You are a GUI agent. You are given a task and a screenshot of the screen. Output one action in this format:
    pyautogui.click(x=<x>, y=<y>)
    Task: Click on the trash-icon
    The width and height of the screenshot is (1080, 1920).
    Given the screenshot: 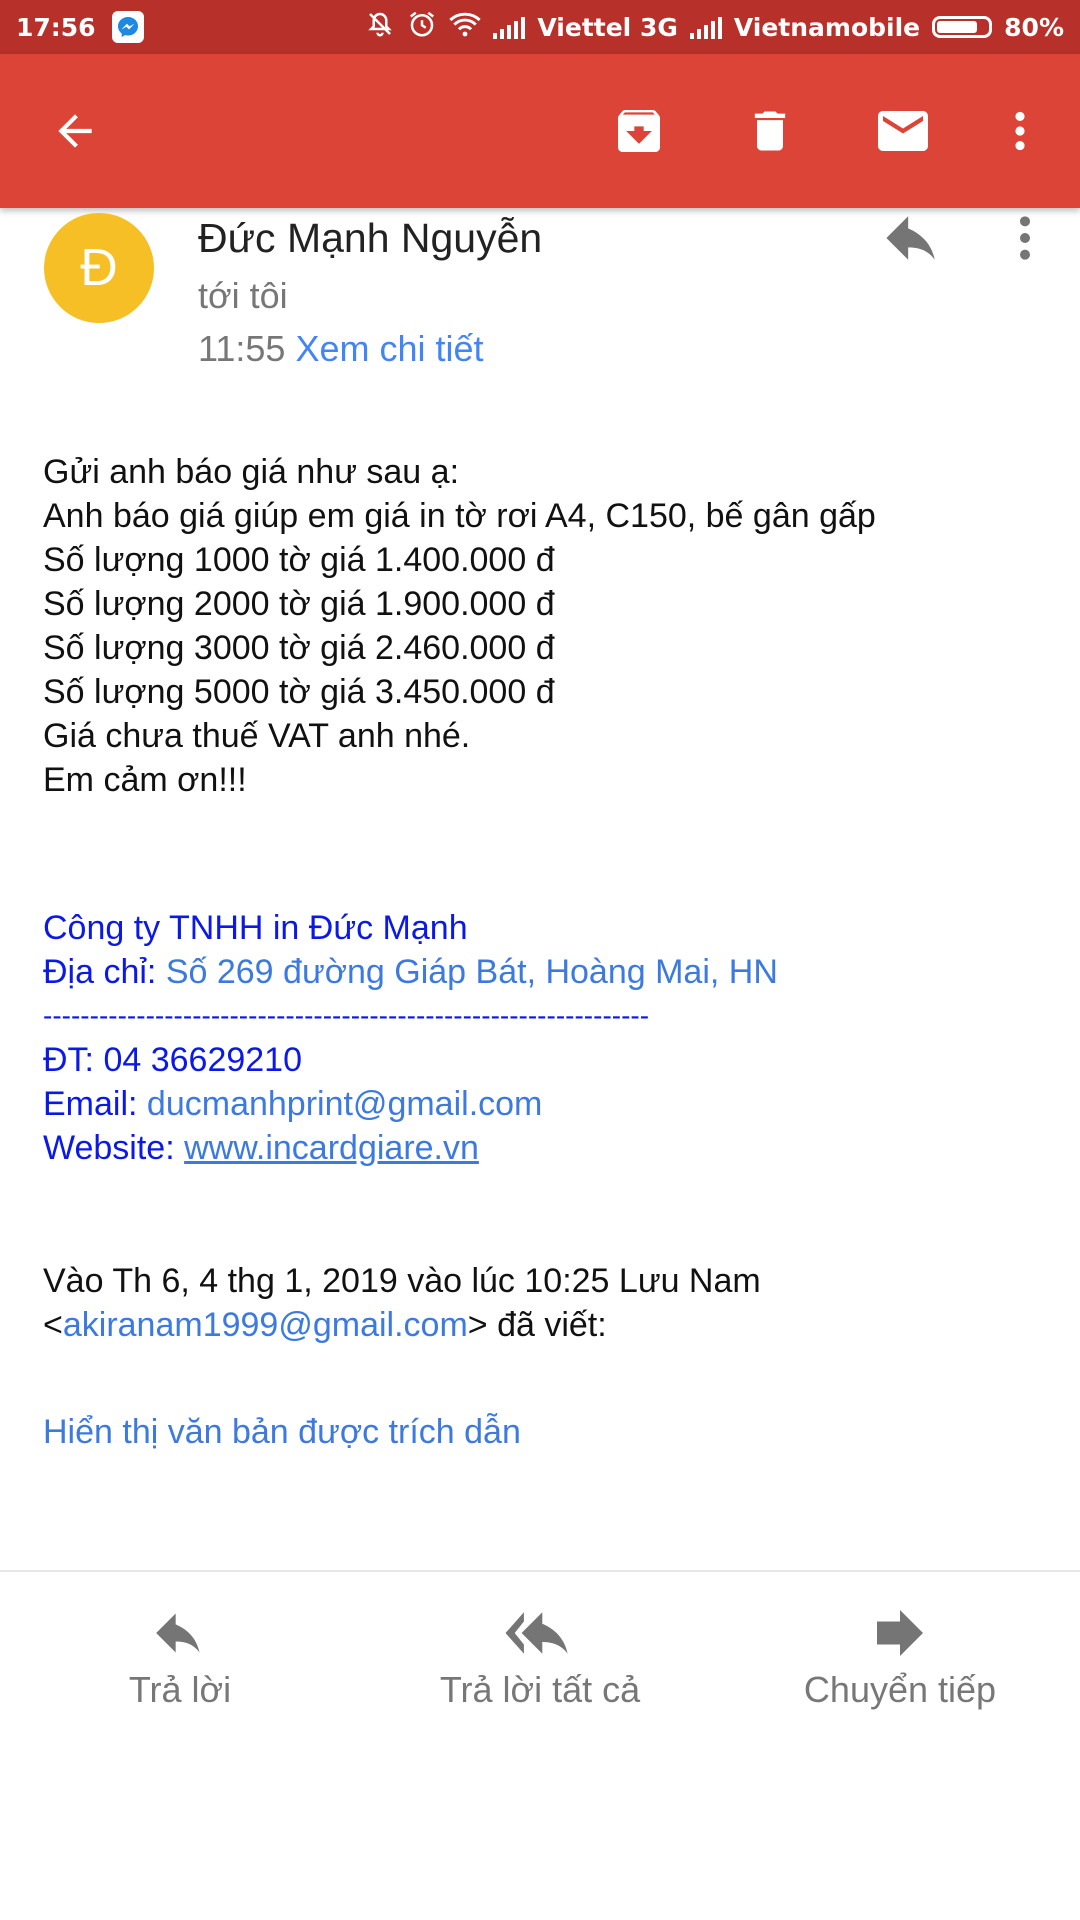 What is the action you would take?
    pyautogui.click(x=770, y=131)
    